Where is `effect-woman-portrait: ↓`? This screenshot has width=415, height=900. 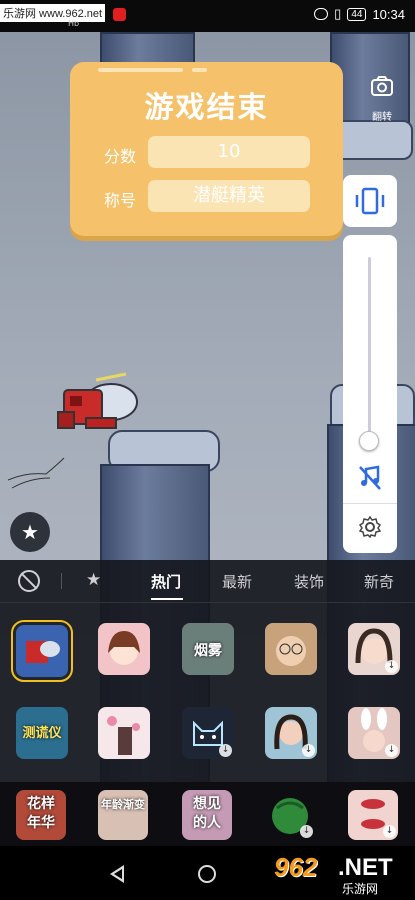
effect-woman-portrait: ↓ is located at coordinates (291, 733).